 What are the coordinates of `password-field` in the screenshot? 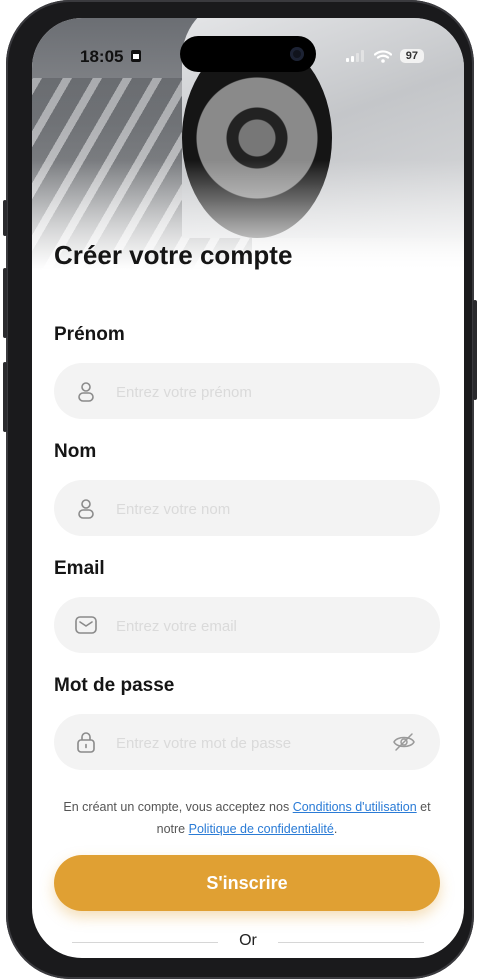 It's located at (247, 743).